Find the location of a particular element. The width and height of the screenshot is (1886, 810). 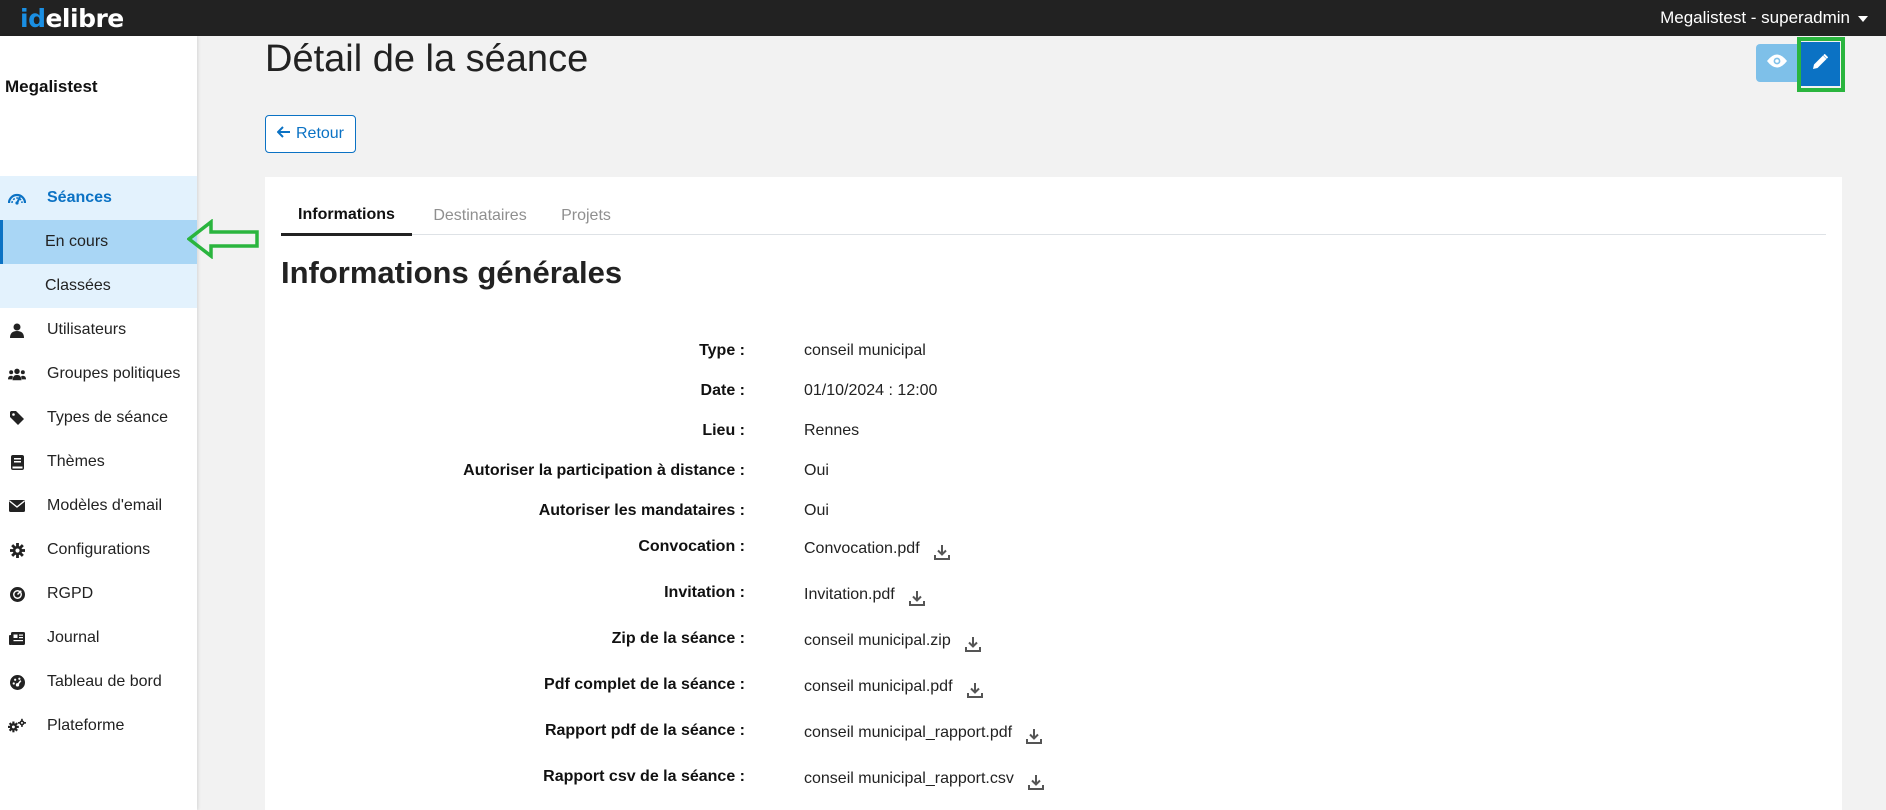

field-value: Convocation.pdf is located at coordinates (877, 549).